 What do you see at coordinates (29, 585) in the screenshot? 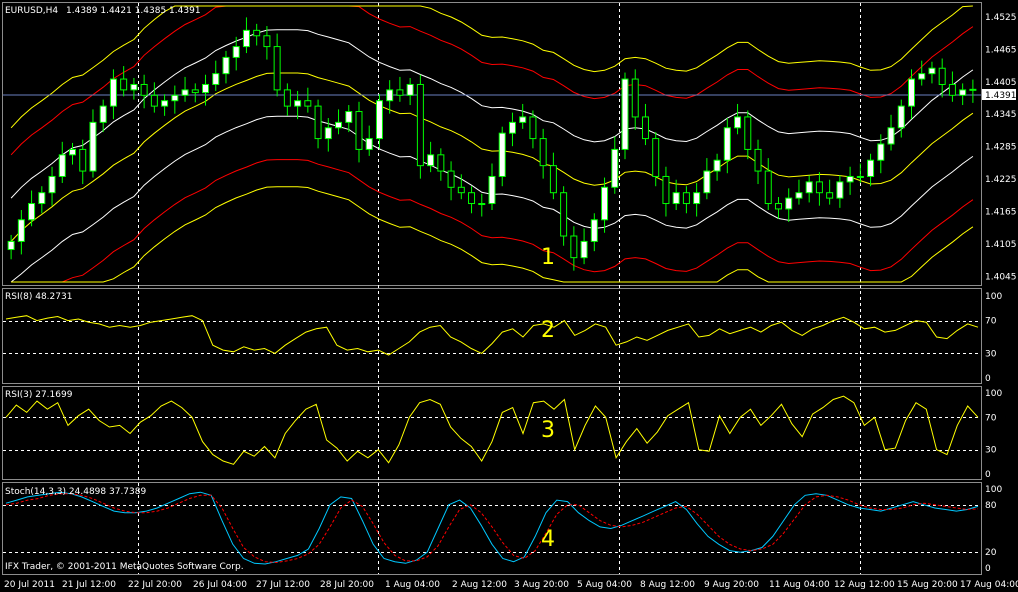
I see `time-tick-label: 20 Jul 2011` at bounding box center [29, 585].